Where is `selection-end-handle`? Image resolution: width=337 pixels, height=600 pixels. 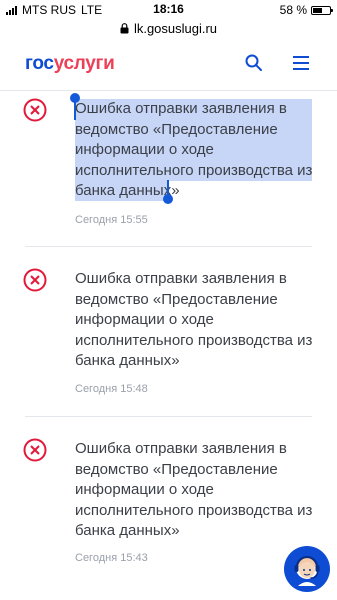 selection-end-handle is located at coordinates (168, 199).